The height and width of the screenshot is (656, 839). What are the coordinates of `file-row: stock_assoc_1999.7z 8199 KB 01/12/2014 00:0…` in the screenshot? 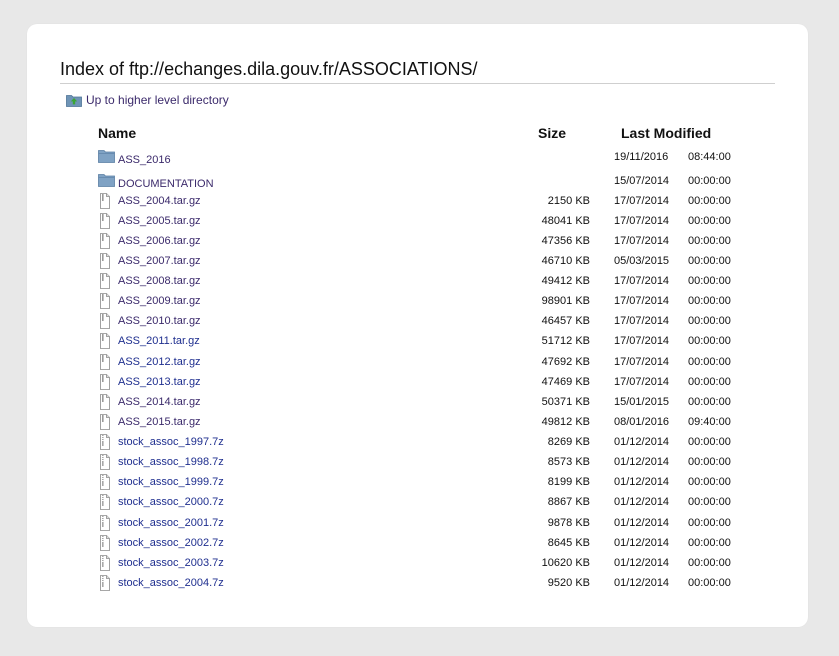 It's located at (428, 483).